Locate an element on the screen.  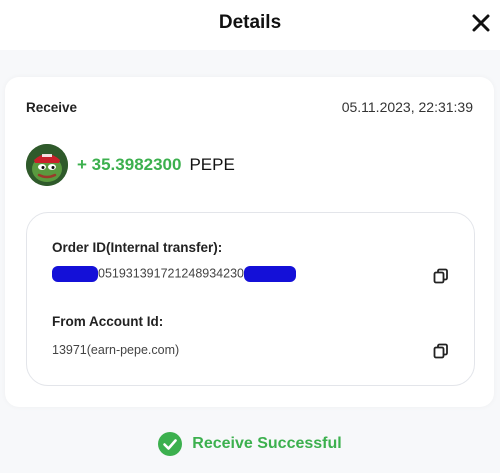
from-account-value: 13971(earn-pepe.com) is located at coordinates (116, 350).